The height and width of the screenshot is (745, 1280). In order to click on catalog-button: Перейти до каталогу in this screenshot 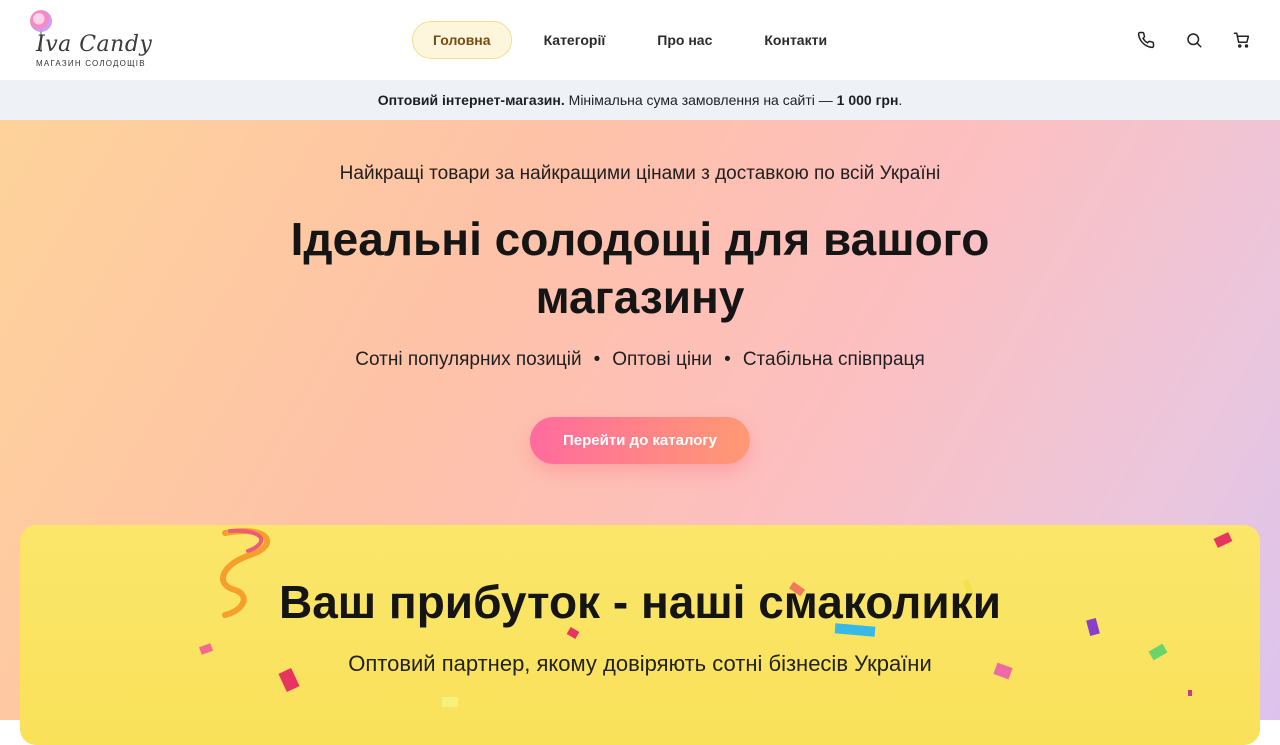, I will do `click(640, 440)`.